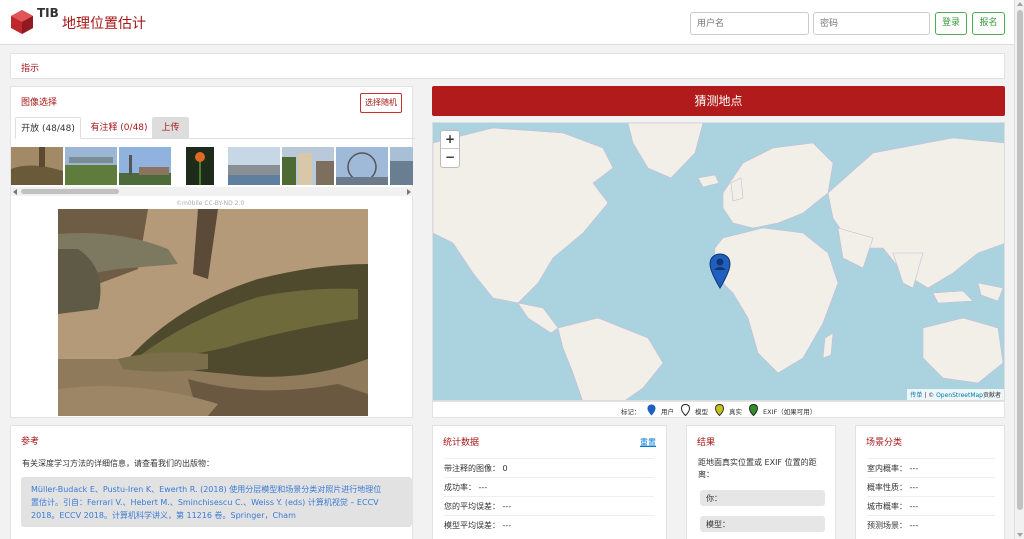 The height and width of the screenshot is (539, 1024). What do you see at coordinates (119, 128) in the screenshot?
I see `tab-annotated: 有注释 (0/48)` at bounding box center [119, 128].